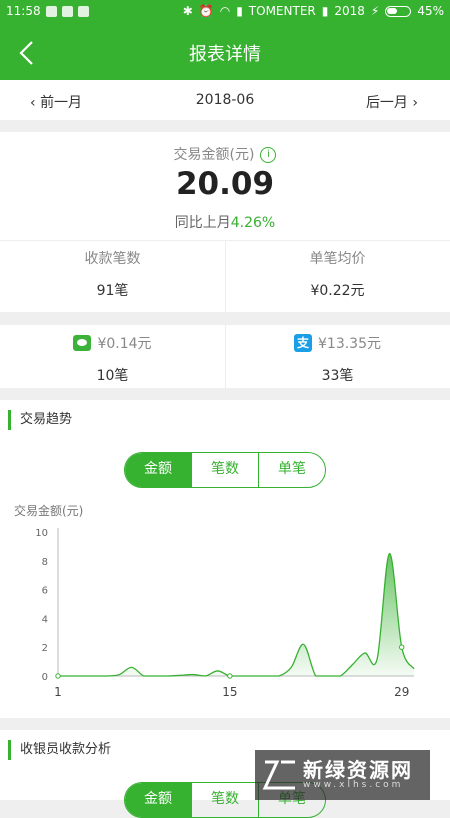 The width and height of the screenshot is (450, 818). What do you see at coordinates (337, 291) in the screenshot?
I see `avg-value: ¥0.22元` at bounding box center [337, 291].